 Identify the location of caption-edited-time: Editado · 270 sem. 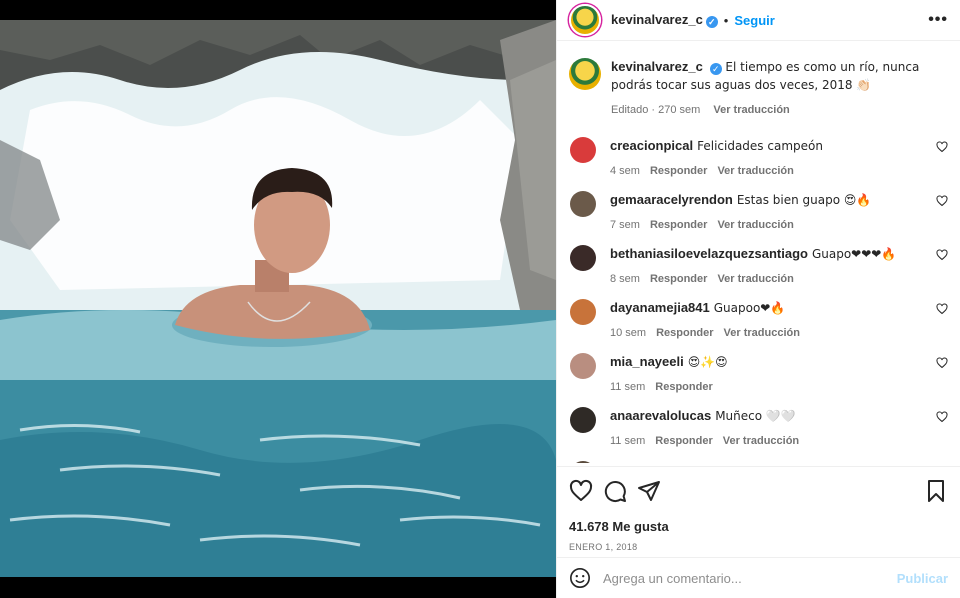
(656, 110).